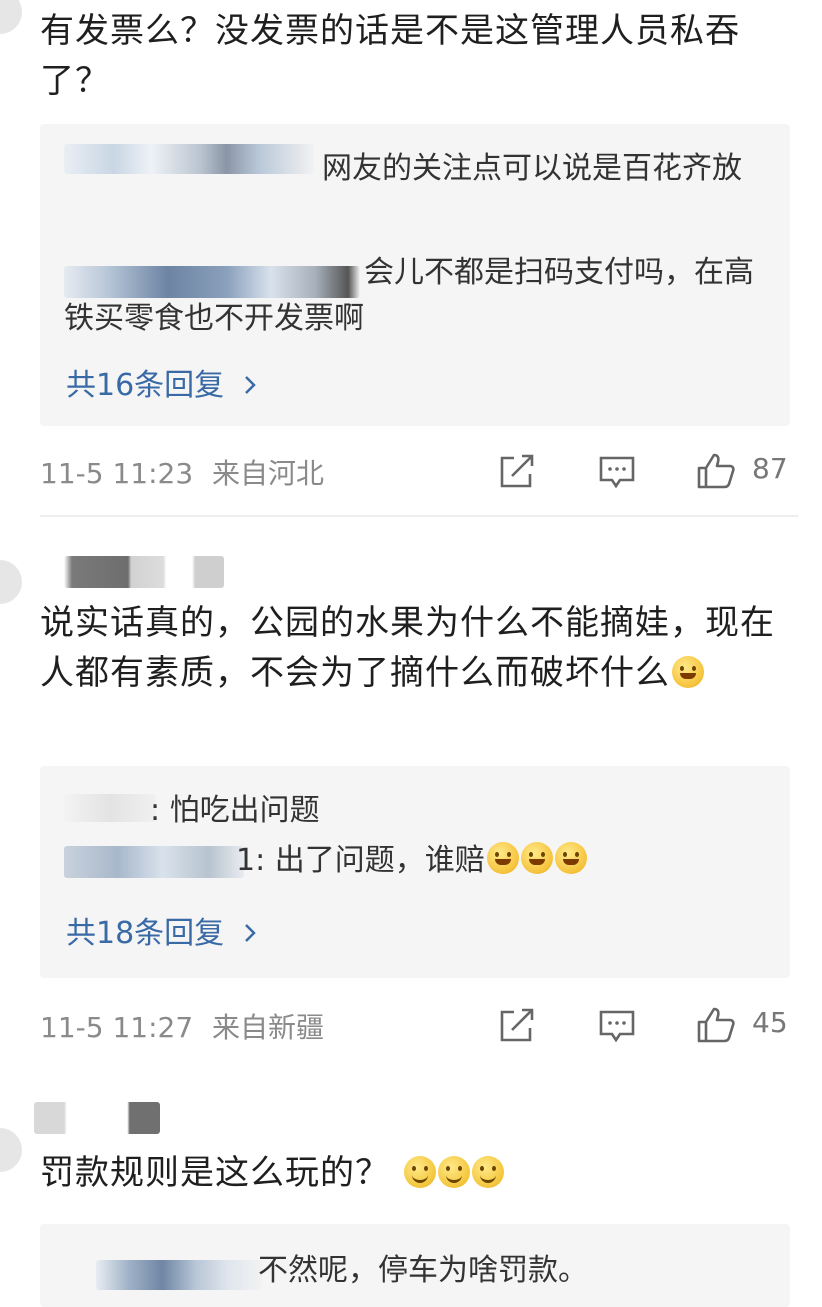  I want to click on comment-text: 罚款规则是这么玩的？, so click(420, 1173).